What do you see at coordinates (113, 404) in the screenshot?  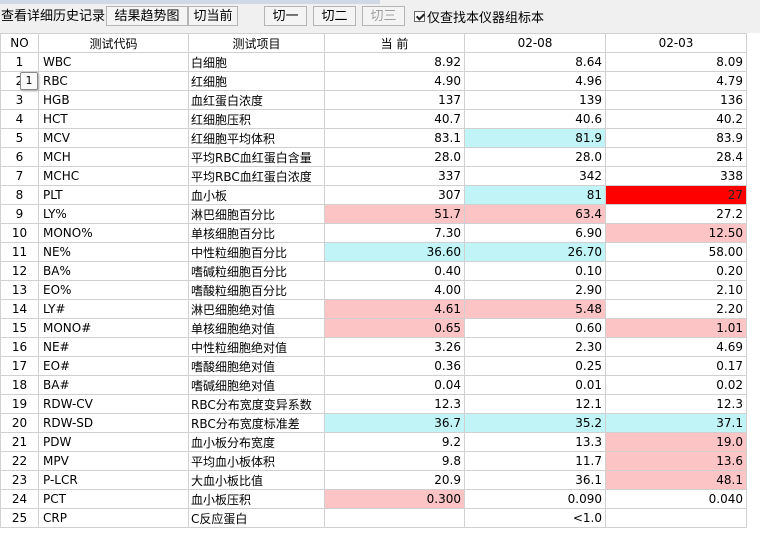 I see `test-code: RDW-CV` at bounding box center [113, 404].